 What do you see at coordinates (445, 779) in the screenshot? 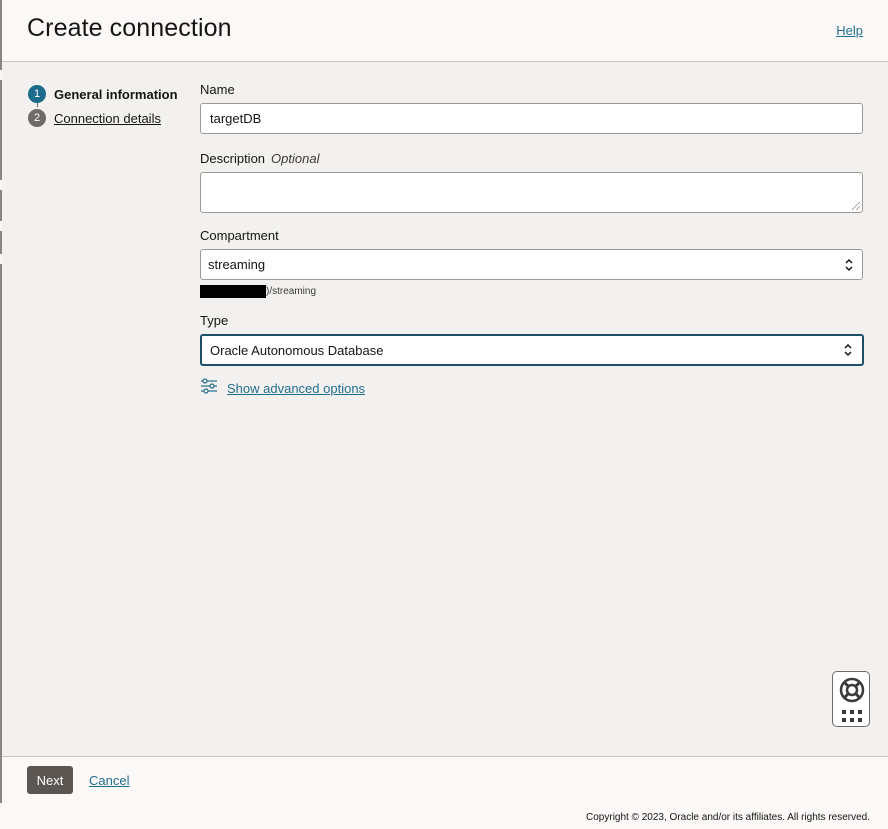
I see `panel-footer: Next Cancel` at bounding box center [445, 779].